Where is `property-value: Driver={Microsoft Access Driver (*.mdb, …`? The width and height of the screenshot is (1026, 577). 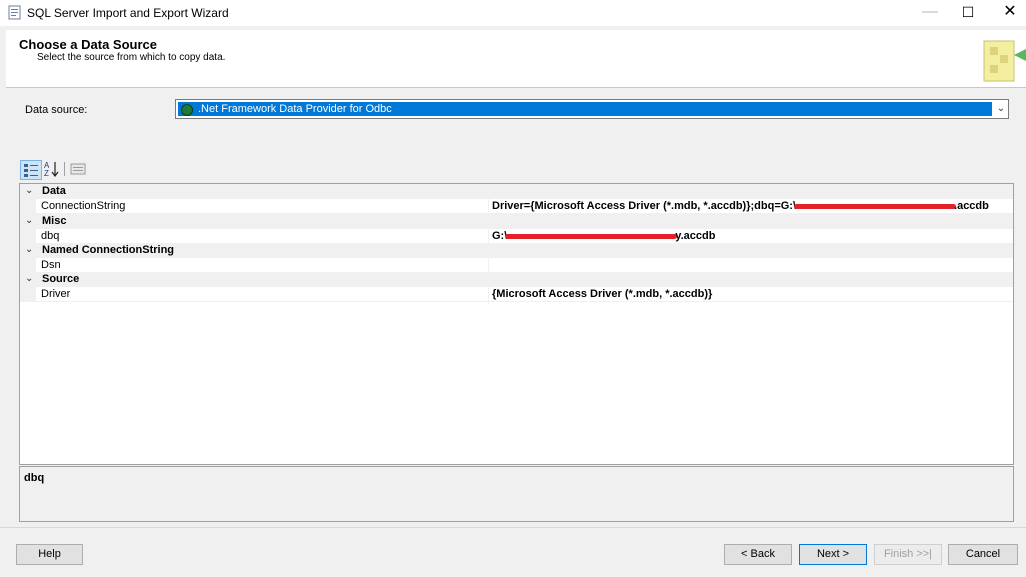 property-value: Driver={Microsoft Access Driver (*.mdb, … is located at coordinates (740, 206).